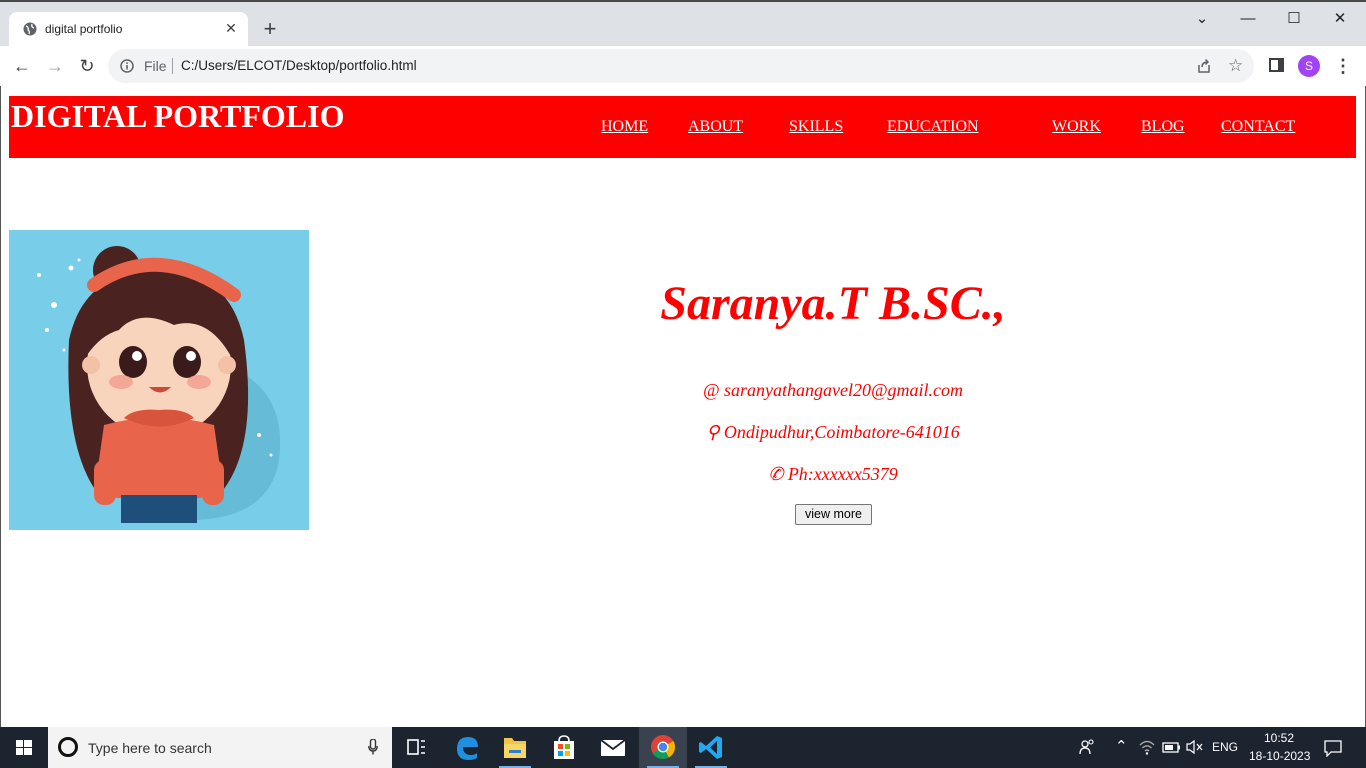 The width and height of the screenshot is (1366, 768). I want to click on browser-title-bar: digital portfolio ✕ + ⌄ — ☐ ✕, so click(683, 24).